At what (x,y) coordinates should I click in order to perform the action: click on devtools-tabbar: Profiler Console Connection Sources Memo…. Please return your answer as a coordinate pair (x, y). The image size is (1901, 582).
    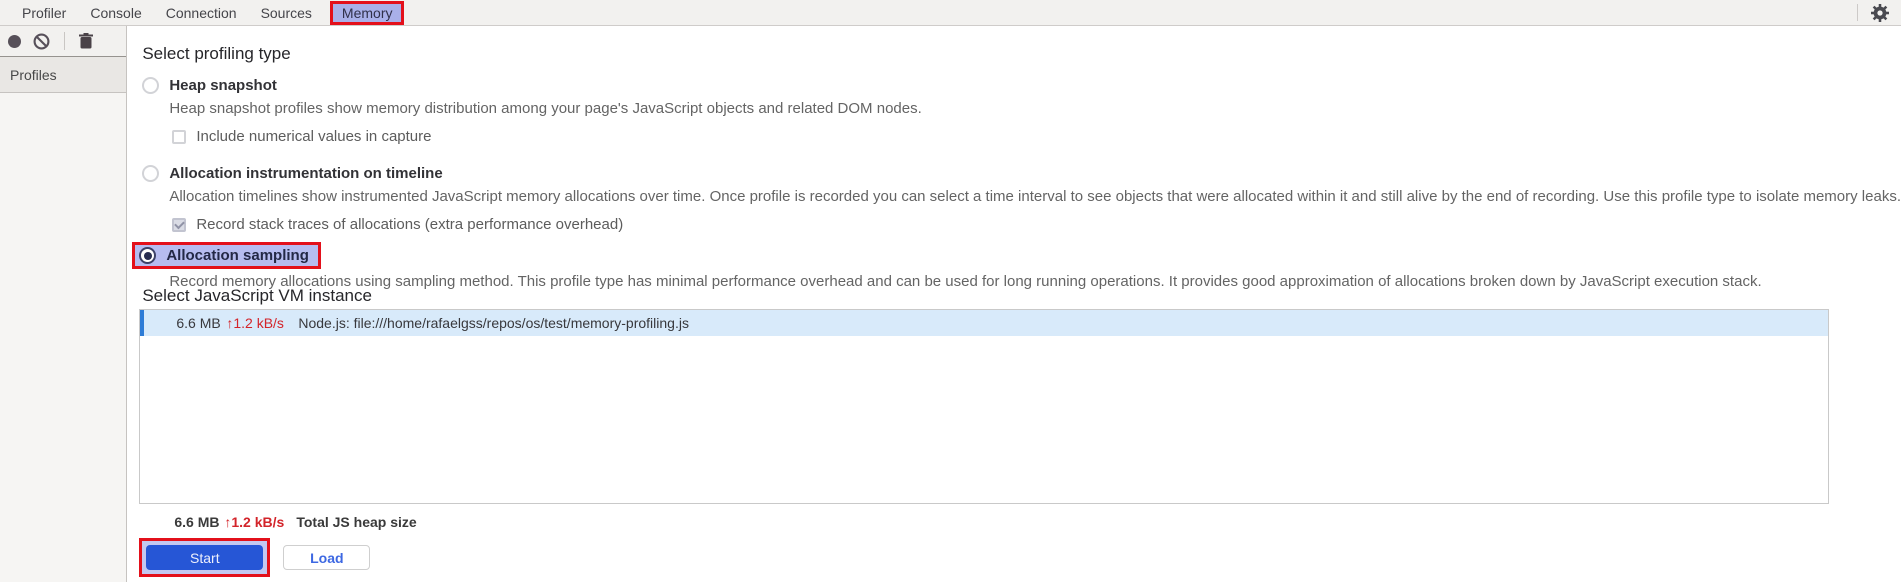
    Looking at the image, I should click on (950, 13).